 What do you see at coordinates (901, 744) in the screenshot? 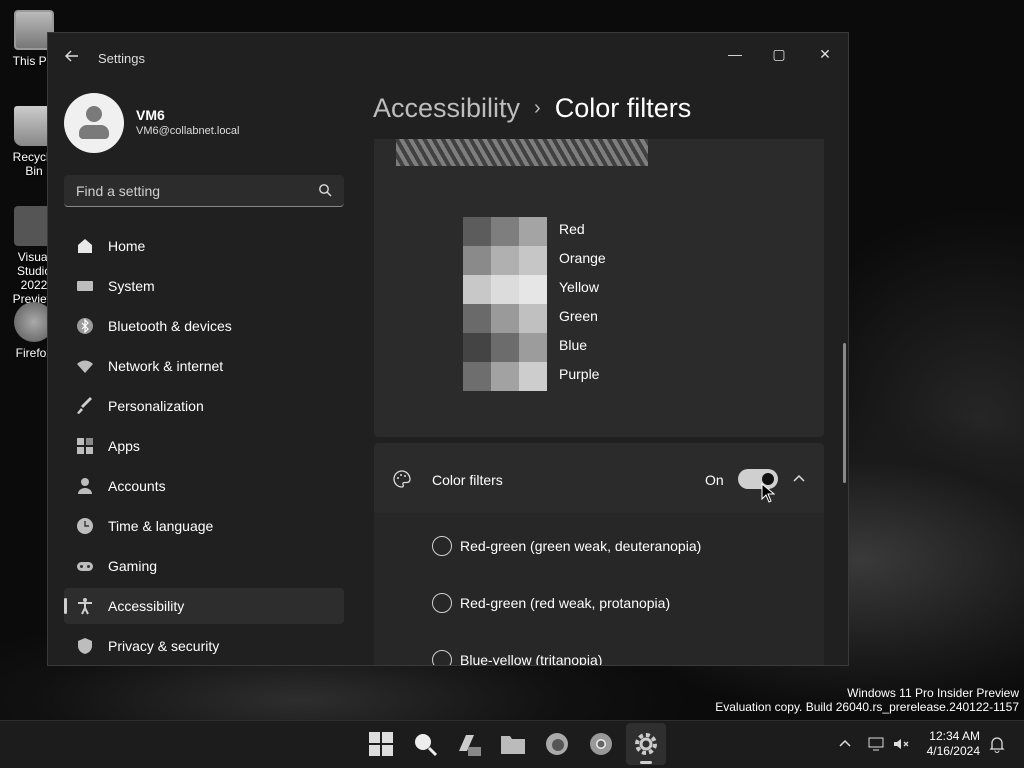
I see `volume-muted-icon` at bounding box center [901, 744].